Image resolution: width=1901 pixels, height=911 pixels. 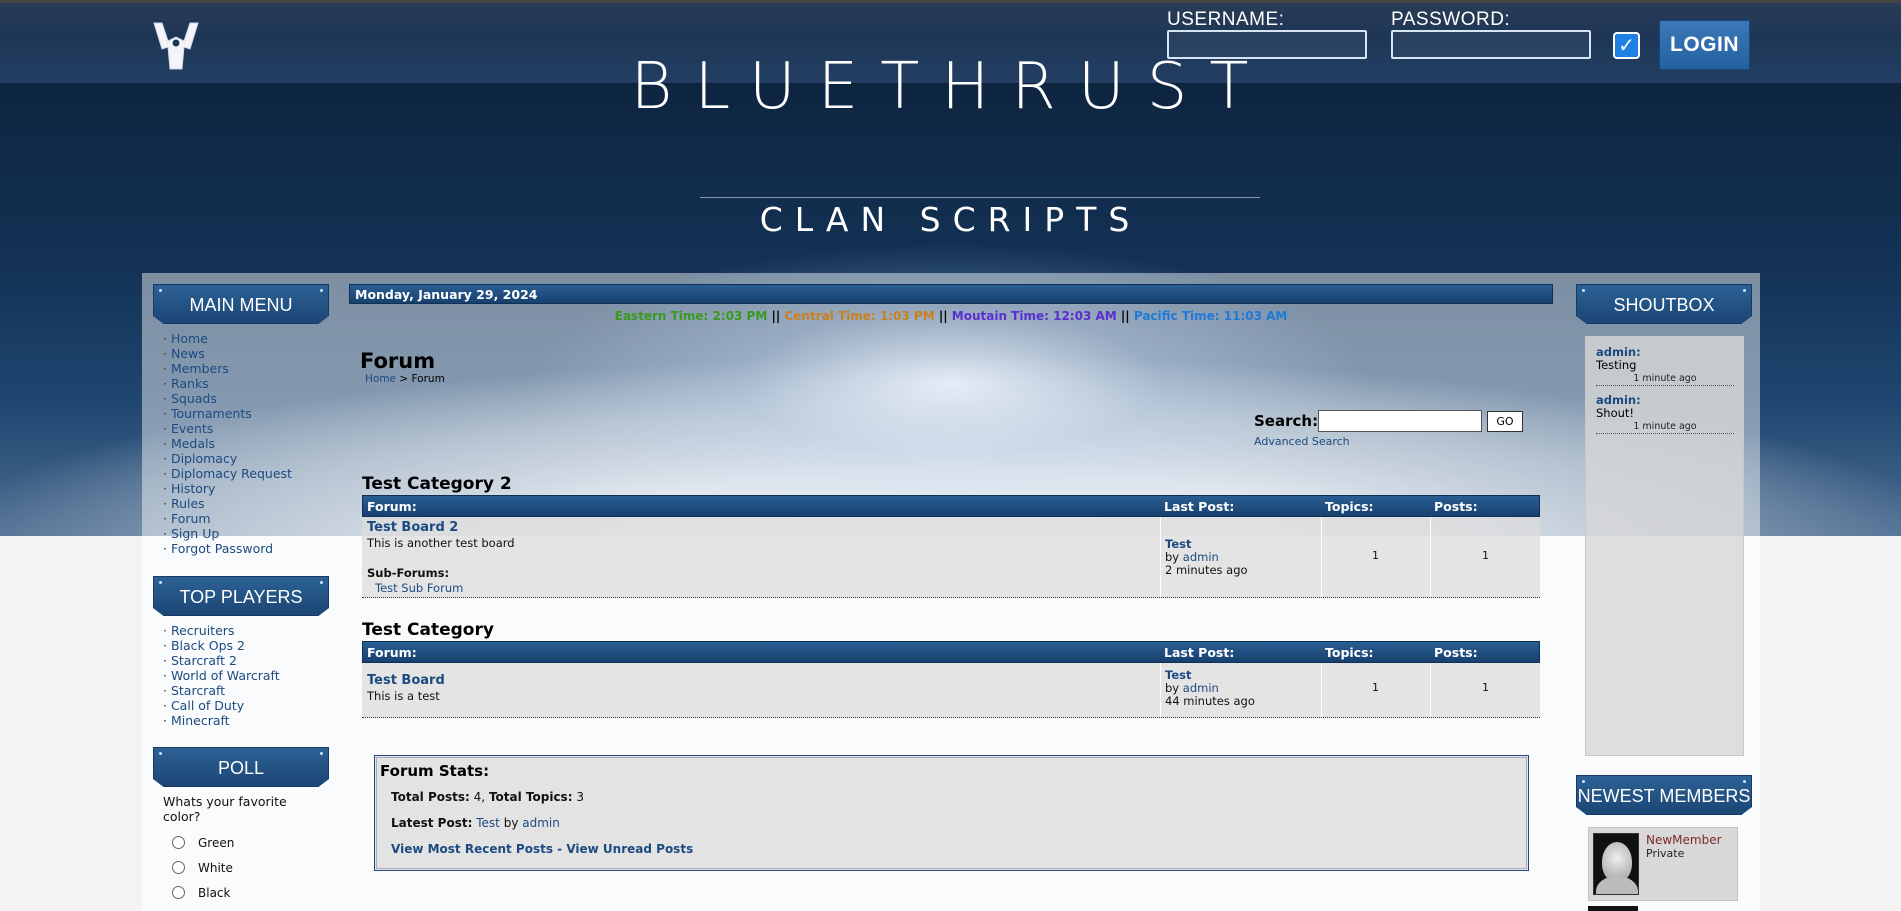 I want to click on shout-message: Testing, so click(x=1616, y=365).